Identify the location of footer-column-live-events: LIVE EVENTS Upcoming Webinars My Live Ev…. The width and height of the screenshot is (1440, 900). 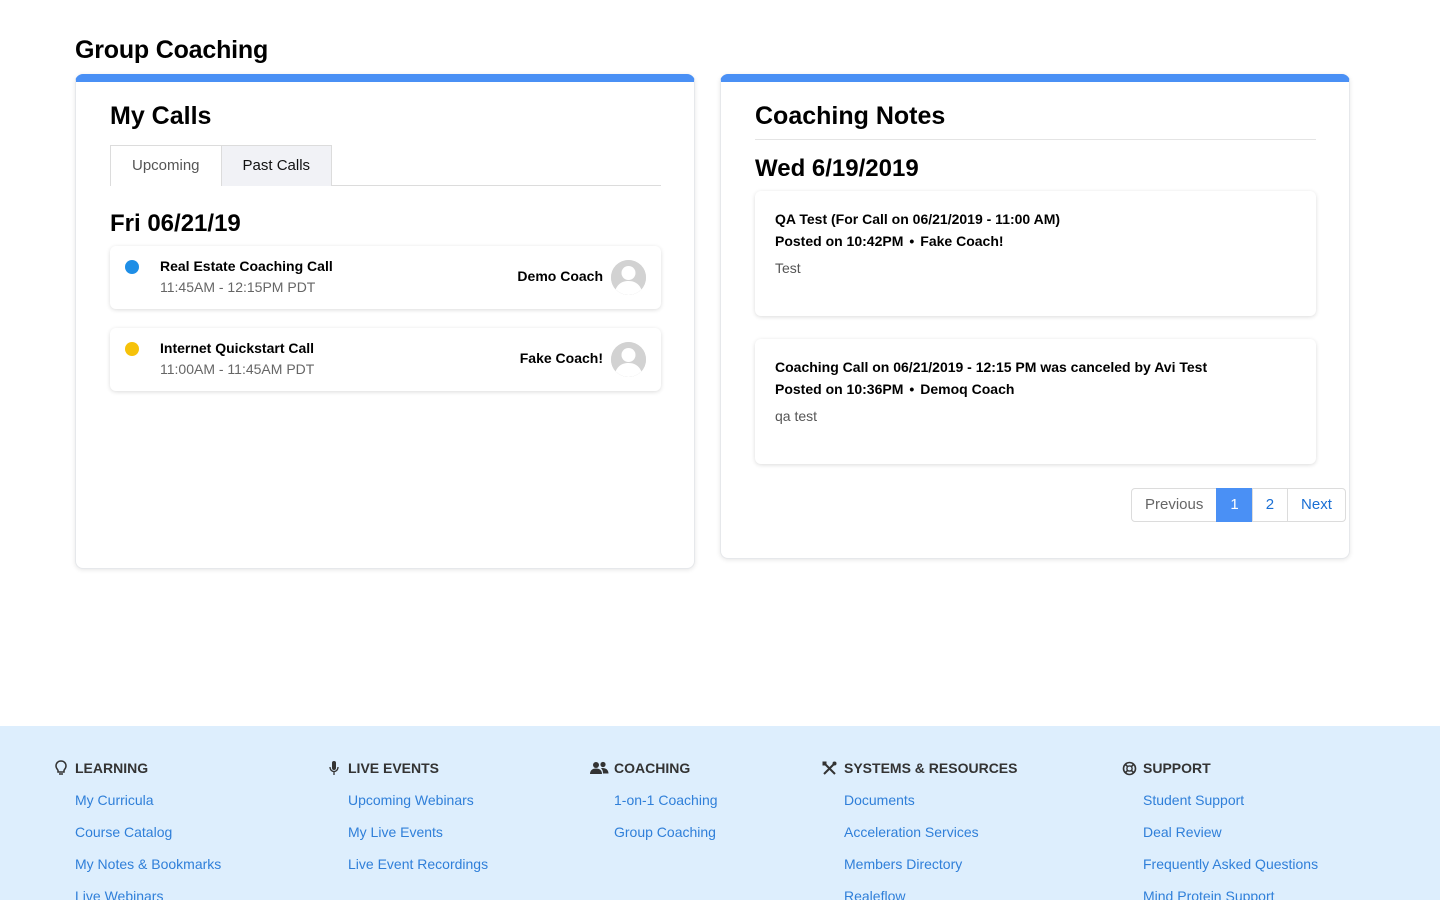
(408, 823).